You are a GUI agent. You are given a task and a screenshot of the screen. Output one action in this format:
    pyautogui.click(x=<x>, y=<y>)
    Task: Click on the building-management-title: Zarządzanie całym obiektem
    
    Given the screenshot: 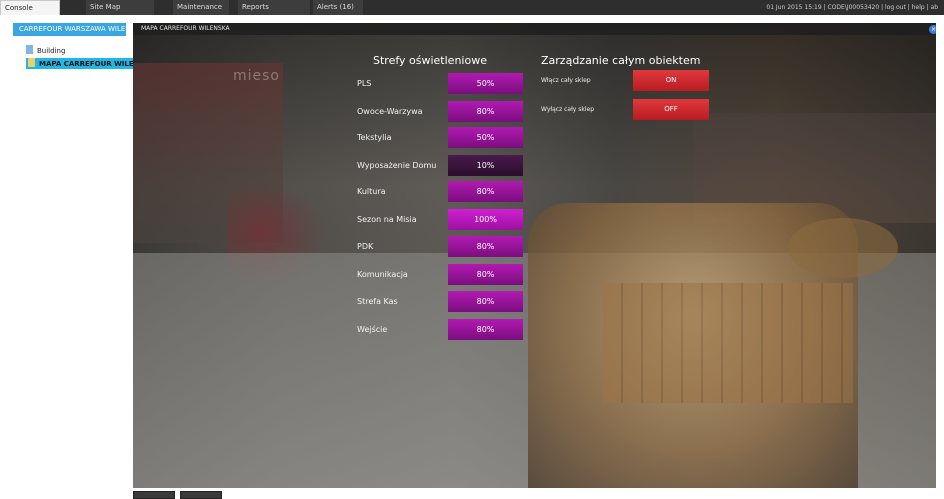 What is the action you would take?
    pyautogui.click(x=621, y=60)
    